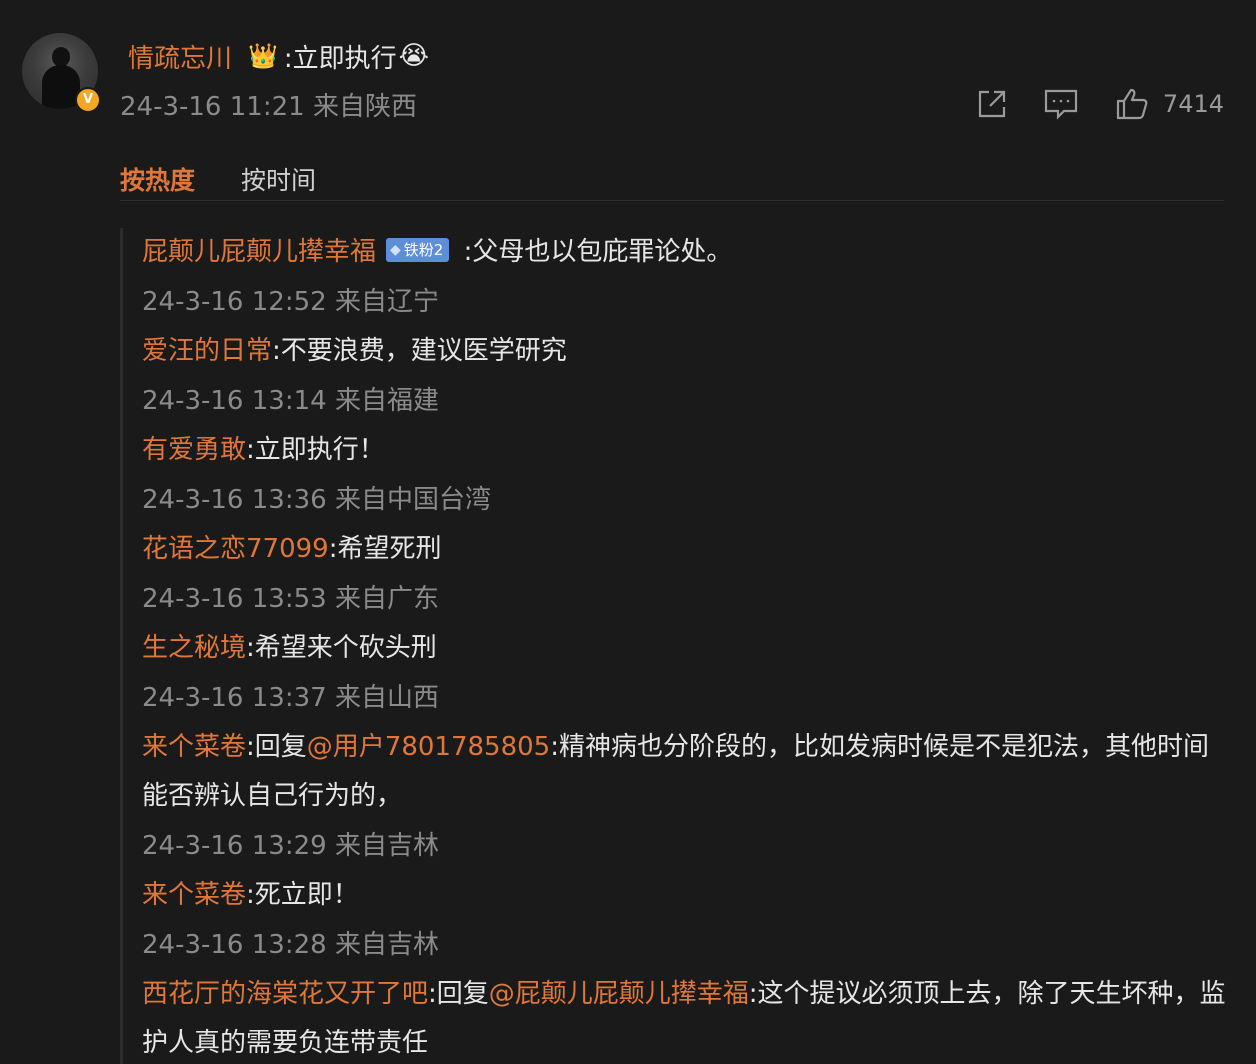 The height and width of the screenshot is (1064, 1256). I want to click on avatar-figure-head, so click(61, 57).